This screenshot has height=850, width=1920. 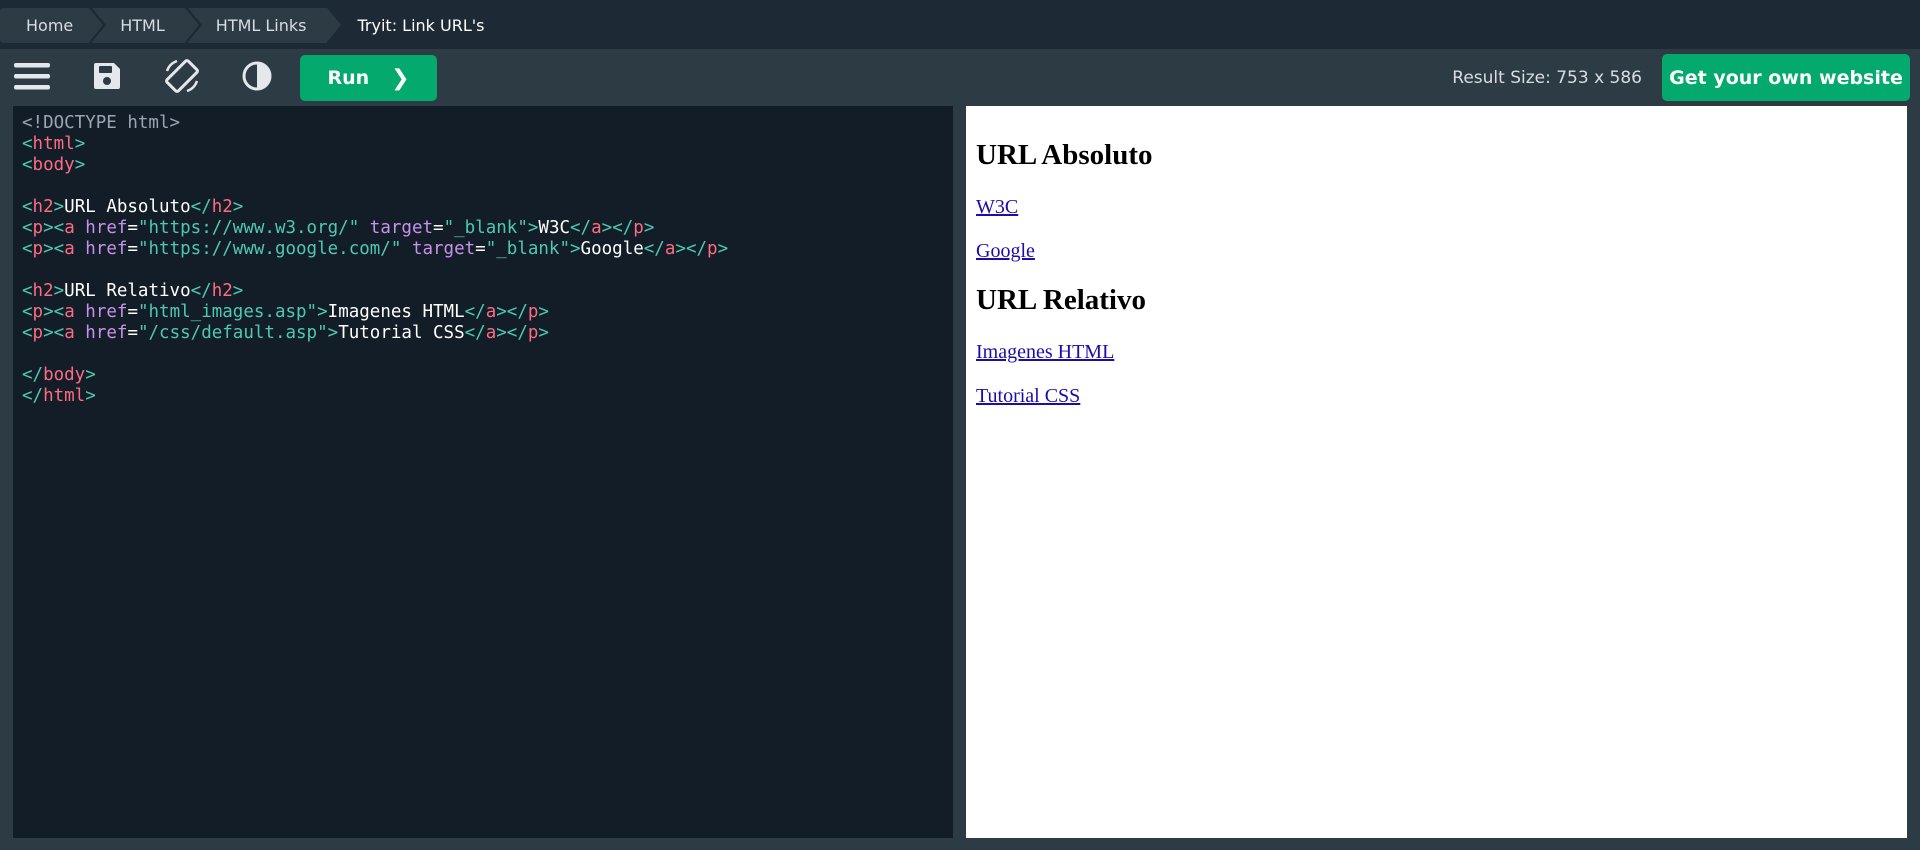 I want to click on link-w3c: W3C, so click(x=997, y=207).